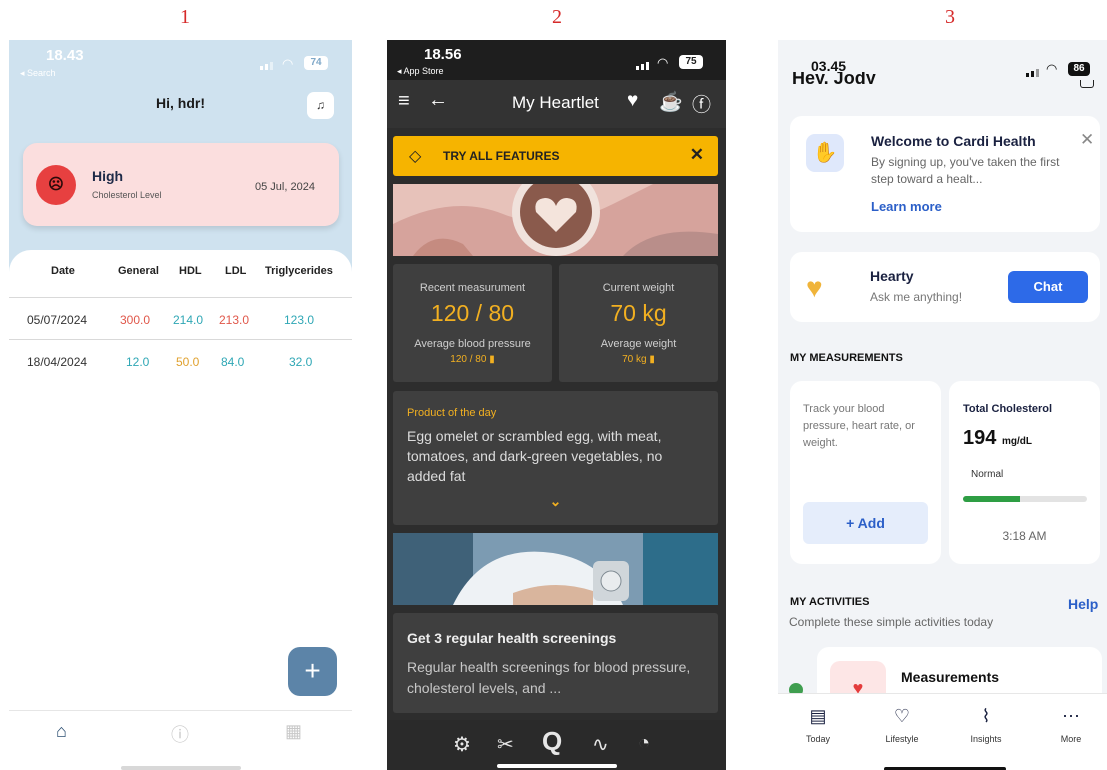 Image resolution: width=1107 pixels, height=770 pixels. What do you see at coordinates (1087, 84) in the screenshot?
I see `inbox-icon` at bounding box center [1087, 84].